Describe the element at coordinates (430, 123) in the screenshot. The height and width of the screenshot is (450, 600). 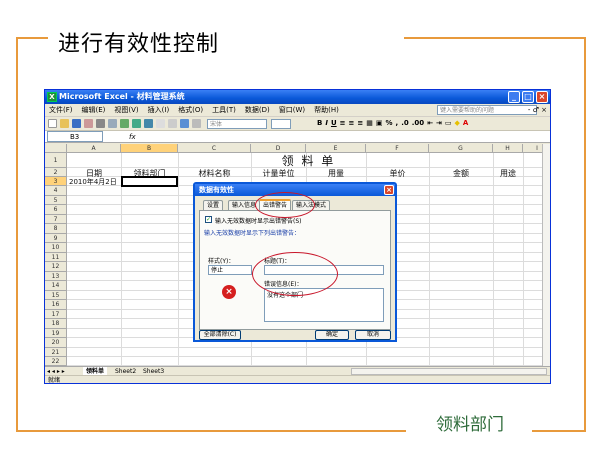
I see `decrease-indent-icon: ⇤` at that location.